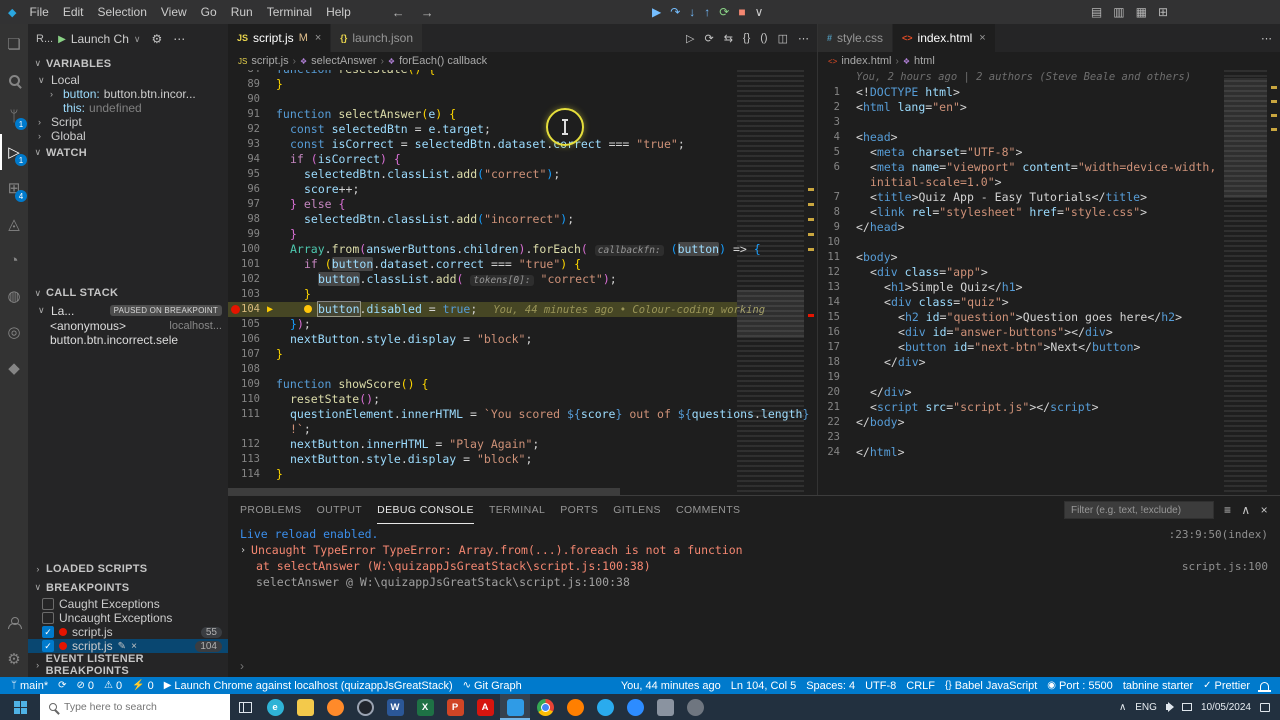 The image size is (1280, 720). Describe the element at coordinates (482, 384) in the screenshot. I see `code-line-109: 109 function showScore() {` at that location.